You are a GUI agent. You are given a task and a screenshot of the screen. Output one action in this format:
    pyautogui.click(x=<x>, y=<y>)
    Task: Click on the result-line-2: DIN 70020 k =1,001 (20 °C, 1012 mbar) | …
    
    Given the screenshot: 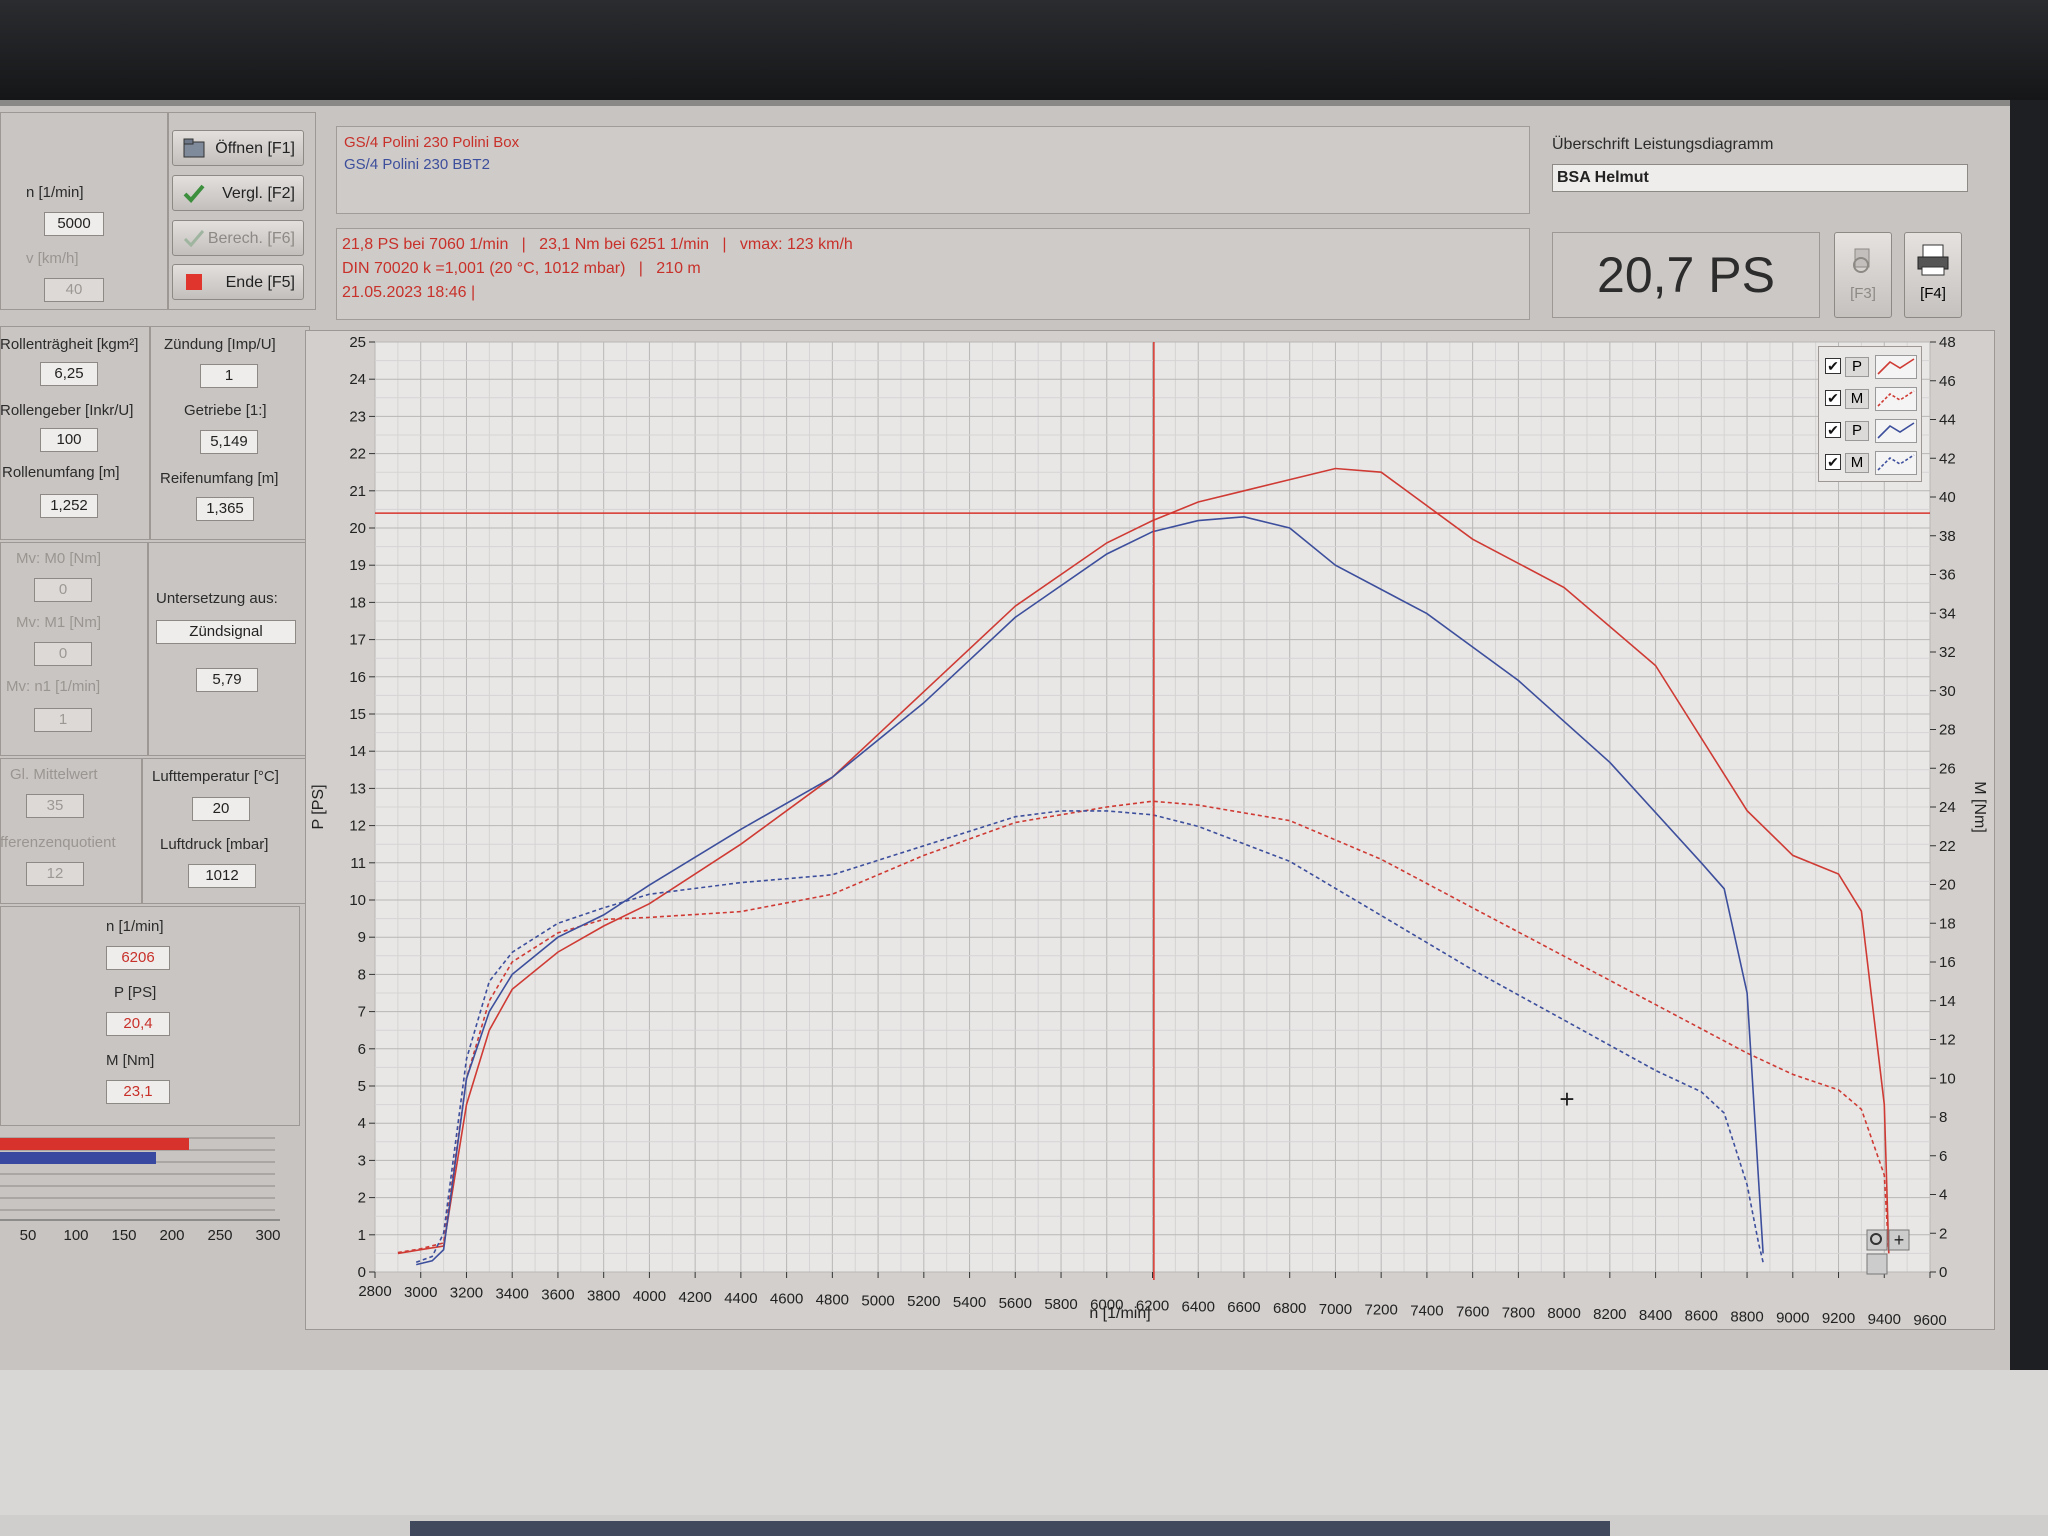 What is the action you would take?
    pyautogui.click(x=521, y=268)
    